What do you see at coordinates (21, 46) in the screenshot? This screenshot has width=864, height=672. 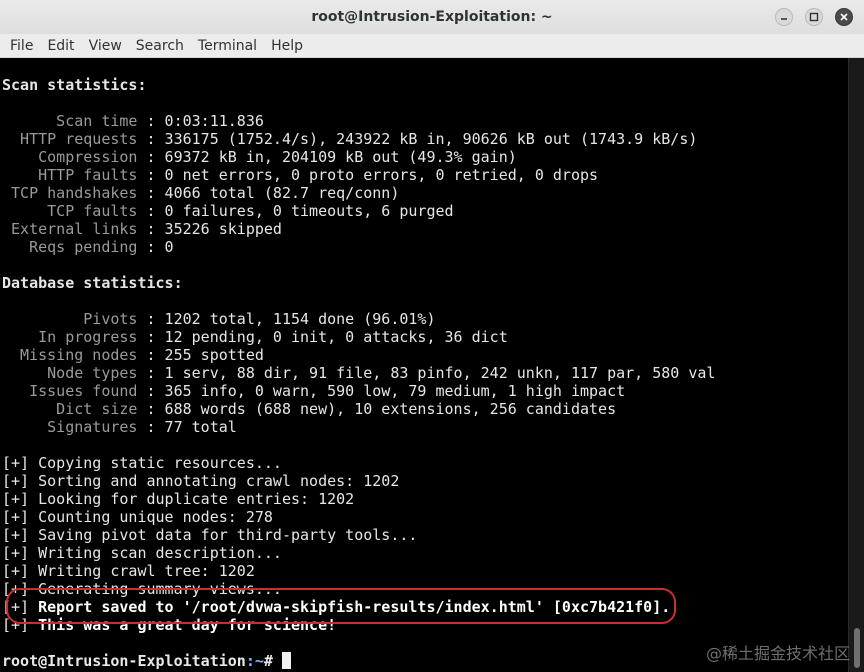 I see `menu-file: File` at bounding box center [21, 46].